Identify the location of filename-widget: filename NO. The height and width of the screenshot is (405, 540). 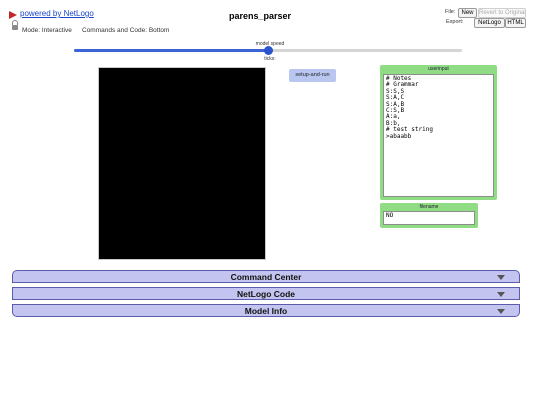
(429, 215).